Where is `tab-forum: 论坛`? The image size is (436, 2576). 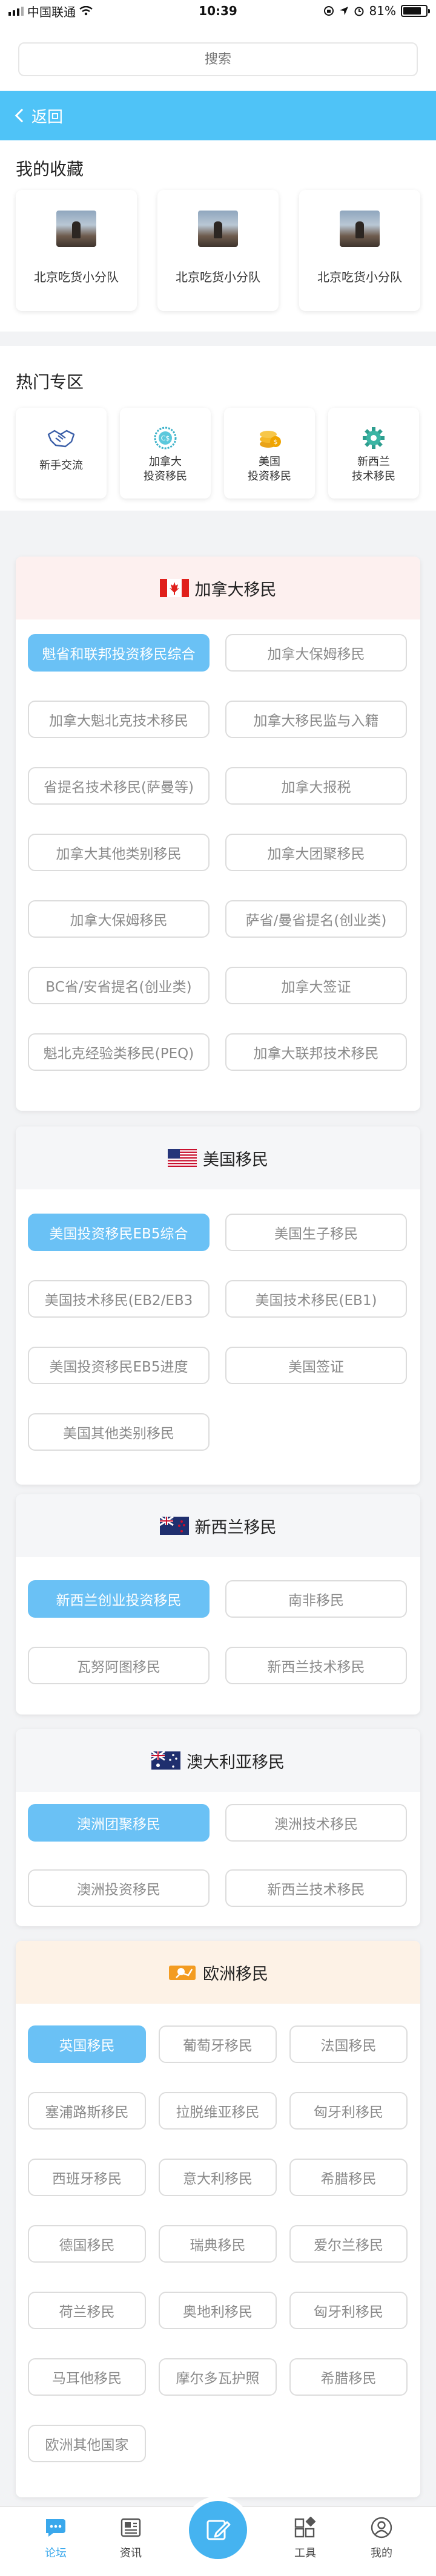
tab-forum: 论坛 is located at coordinates (55, 2538).